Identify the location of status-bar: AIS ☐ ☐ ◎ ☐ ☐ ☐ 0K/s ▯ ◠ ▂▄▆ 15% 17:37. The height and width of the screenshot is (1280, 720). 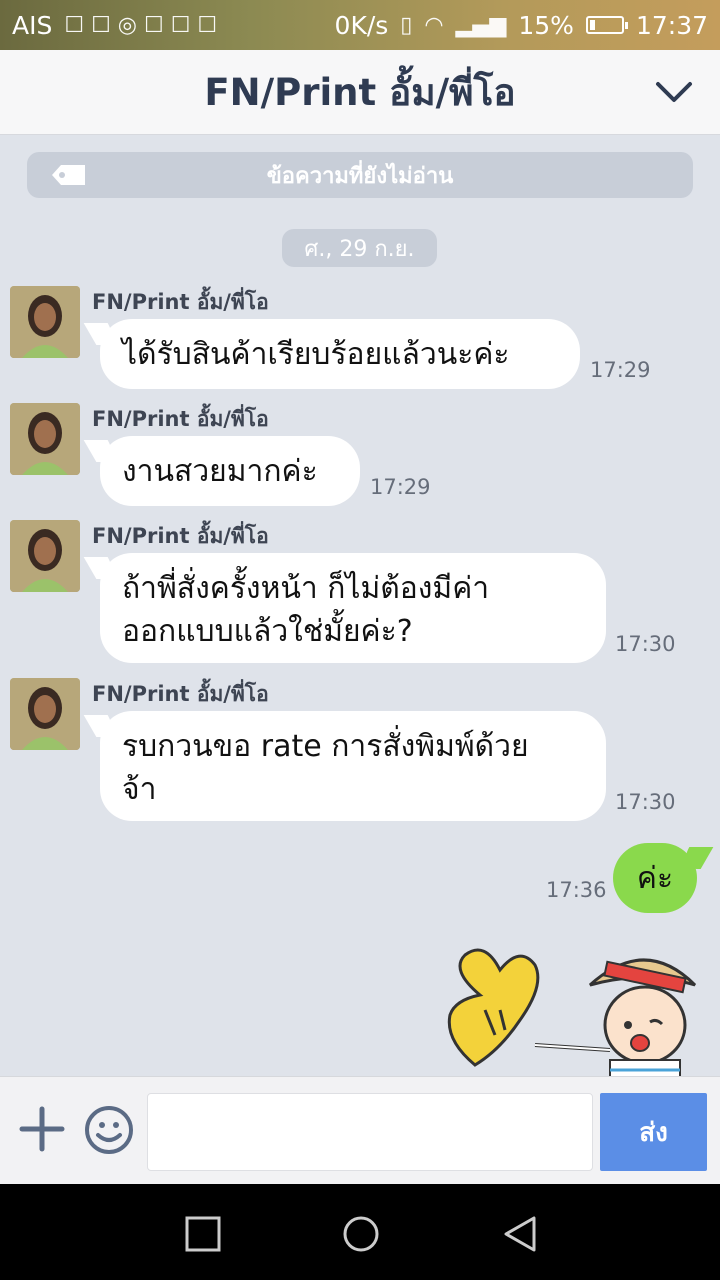
(360, 25).